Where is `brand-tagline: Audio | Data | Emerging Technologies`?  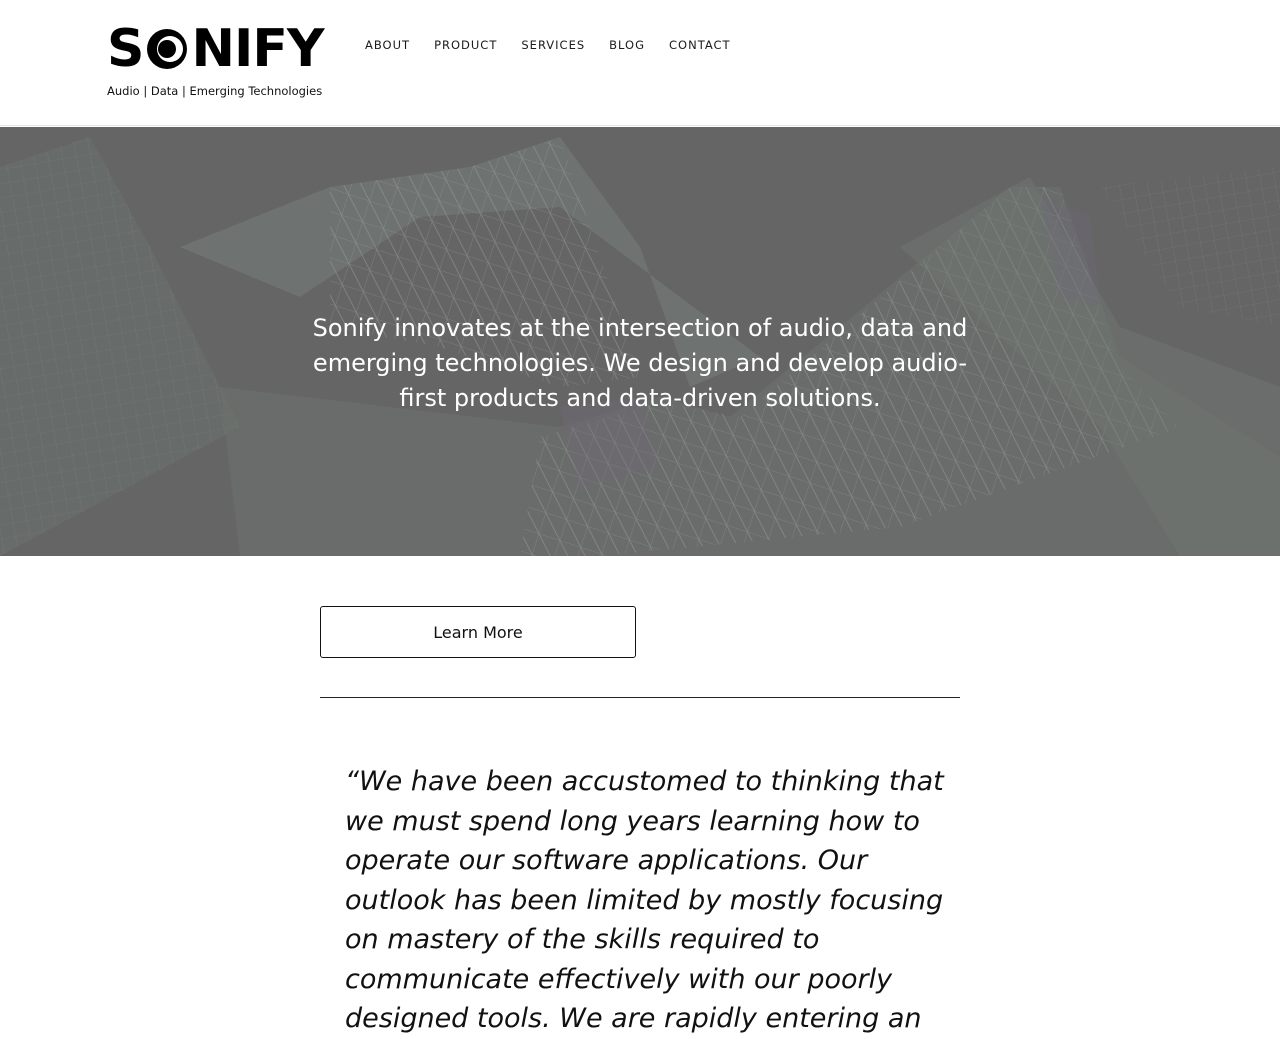
brand-tagline: Audio | Data | Emerging Technologies is located at coordinates (215, 91).